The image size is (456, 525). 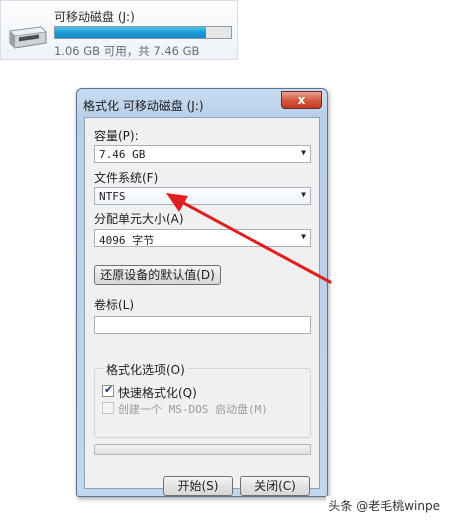 What do you see at coordinates (122, 154) in the screenshot?
I see `capacity-value: 7.46 GB` at bounding box center [122, 154].